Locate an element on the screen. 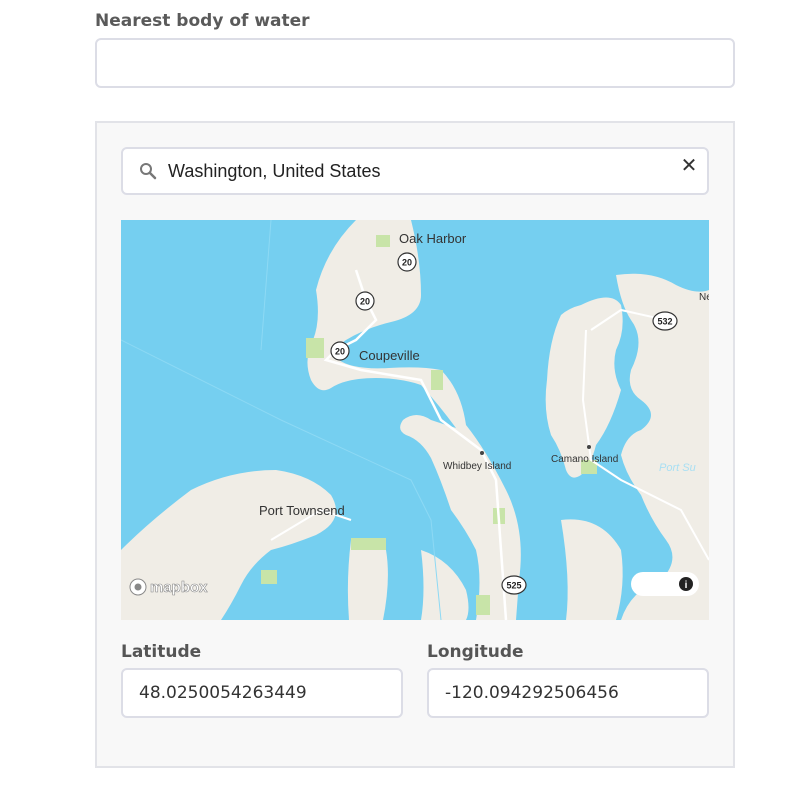  mapbox-logo: mapbox is located at coordinates (168, 587).